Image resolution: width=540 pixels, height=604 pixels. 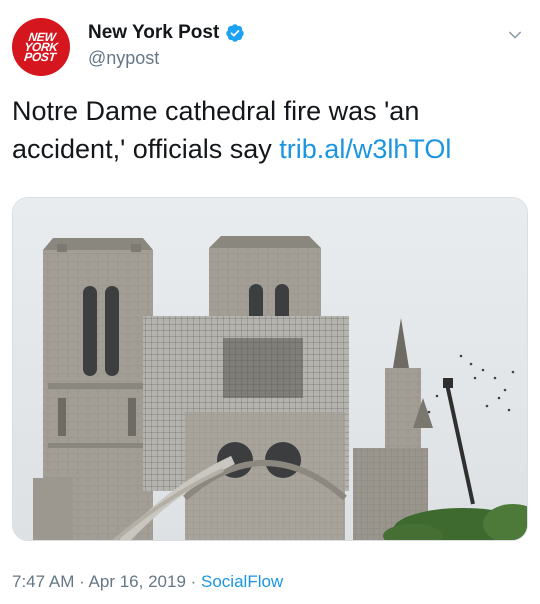 What do you see at coordinates (166, 58) in the screenshot?
I see `author-handle: @nypost` at bounding box center [166, 58].